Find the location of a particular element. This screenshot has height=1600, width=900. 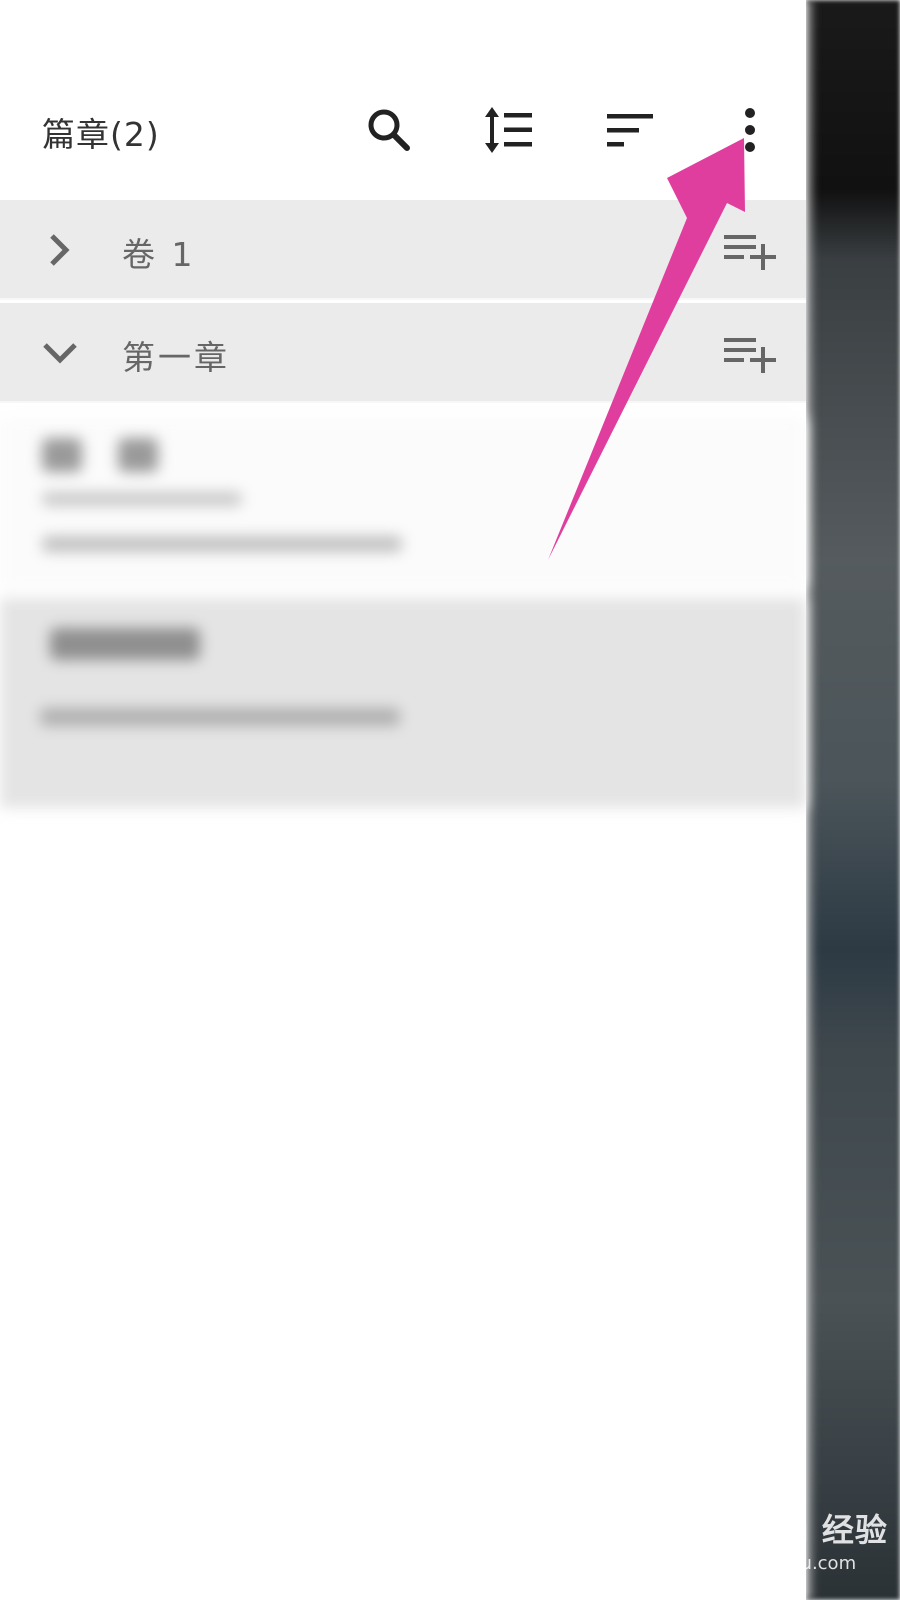

watermark-brand: Bai du 经验 is located at coordinates (789, 1530).